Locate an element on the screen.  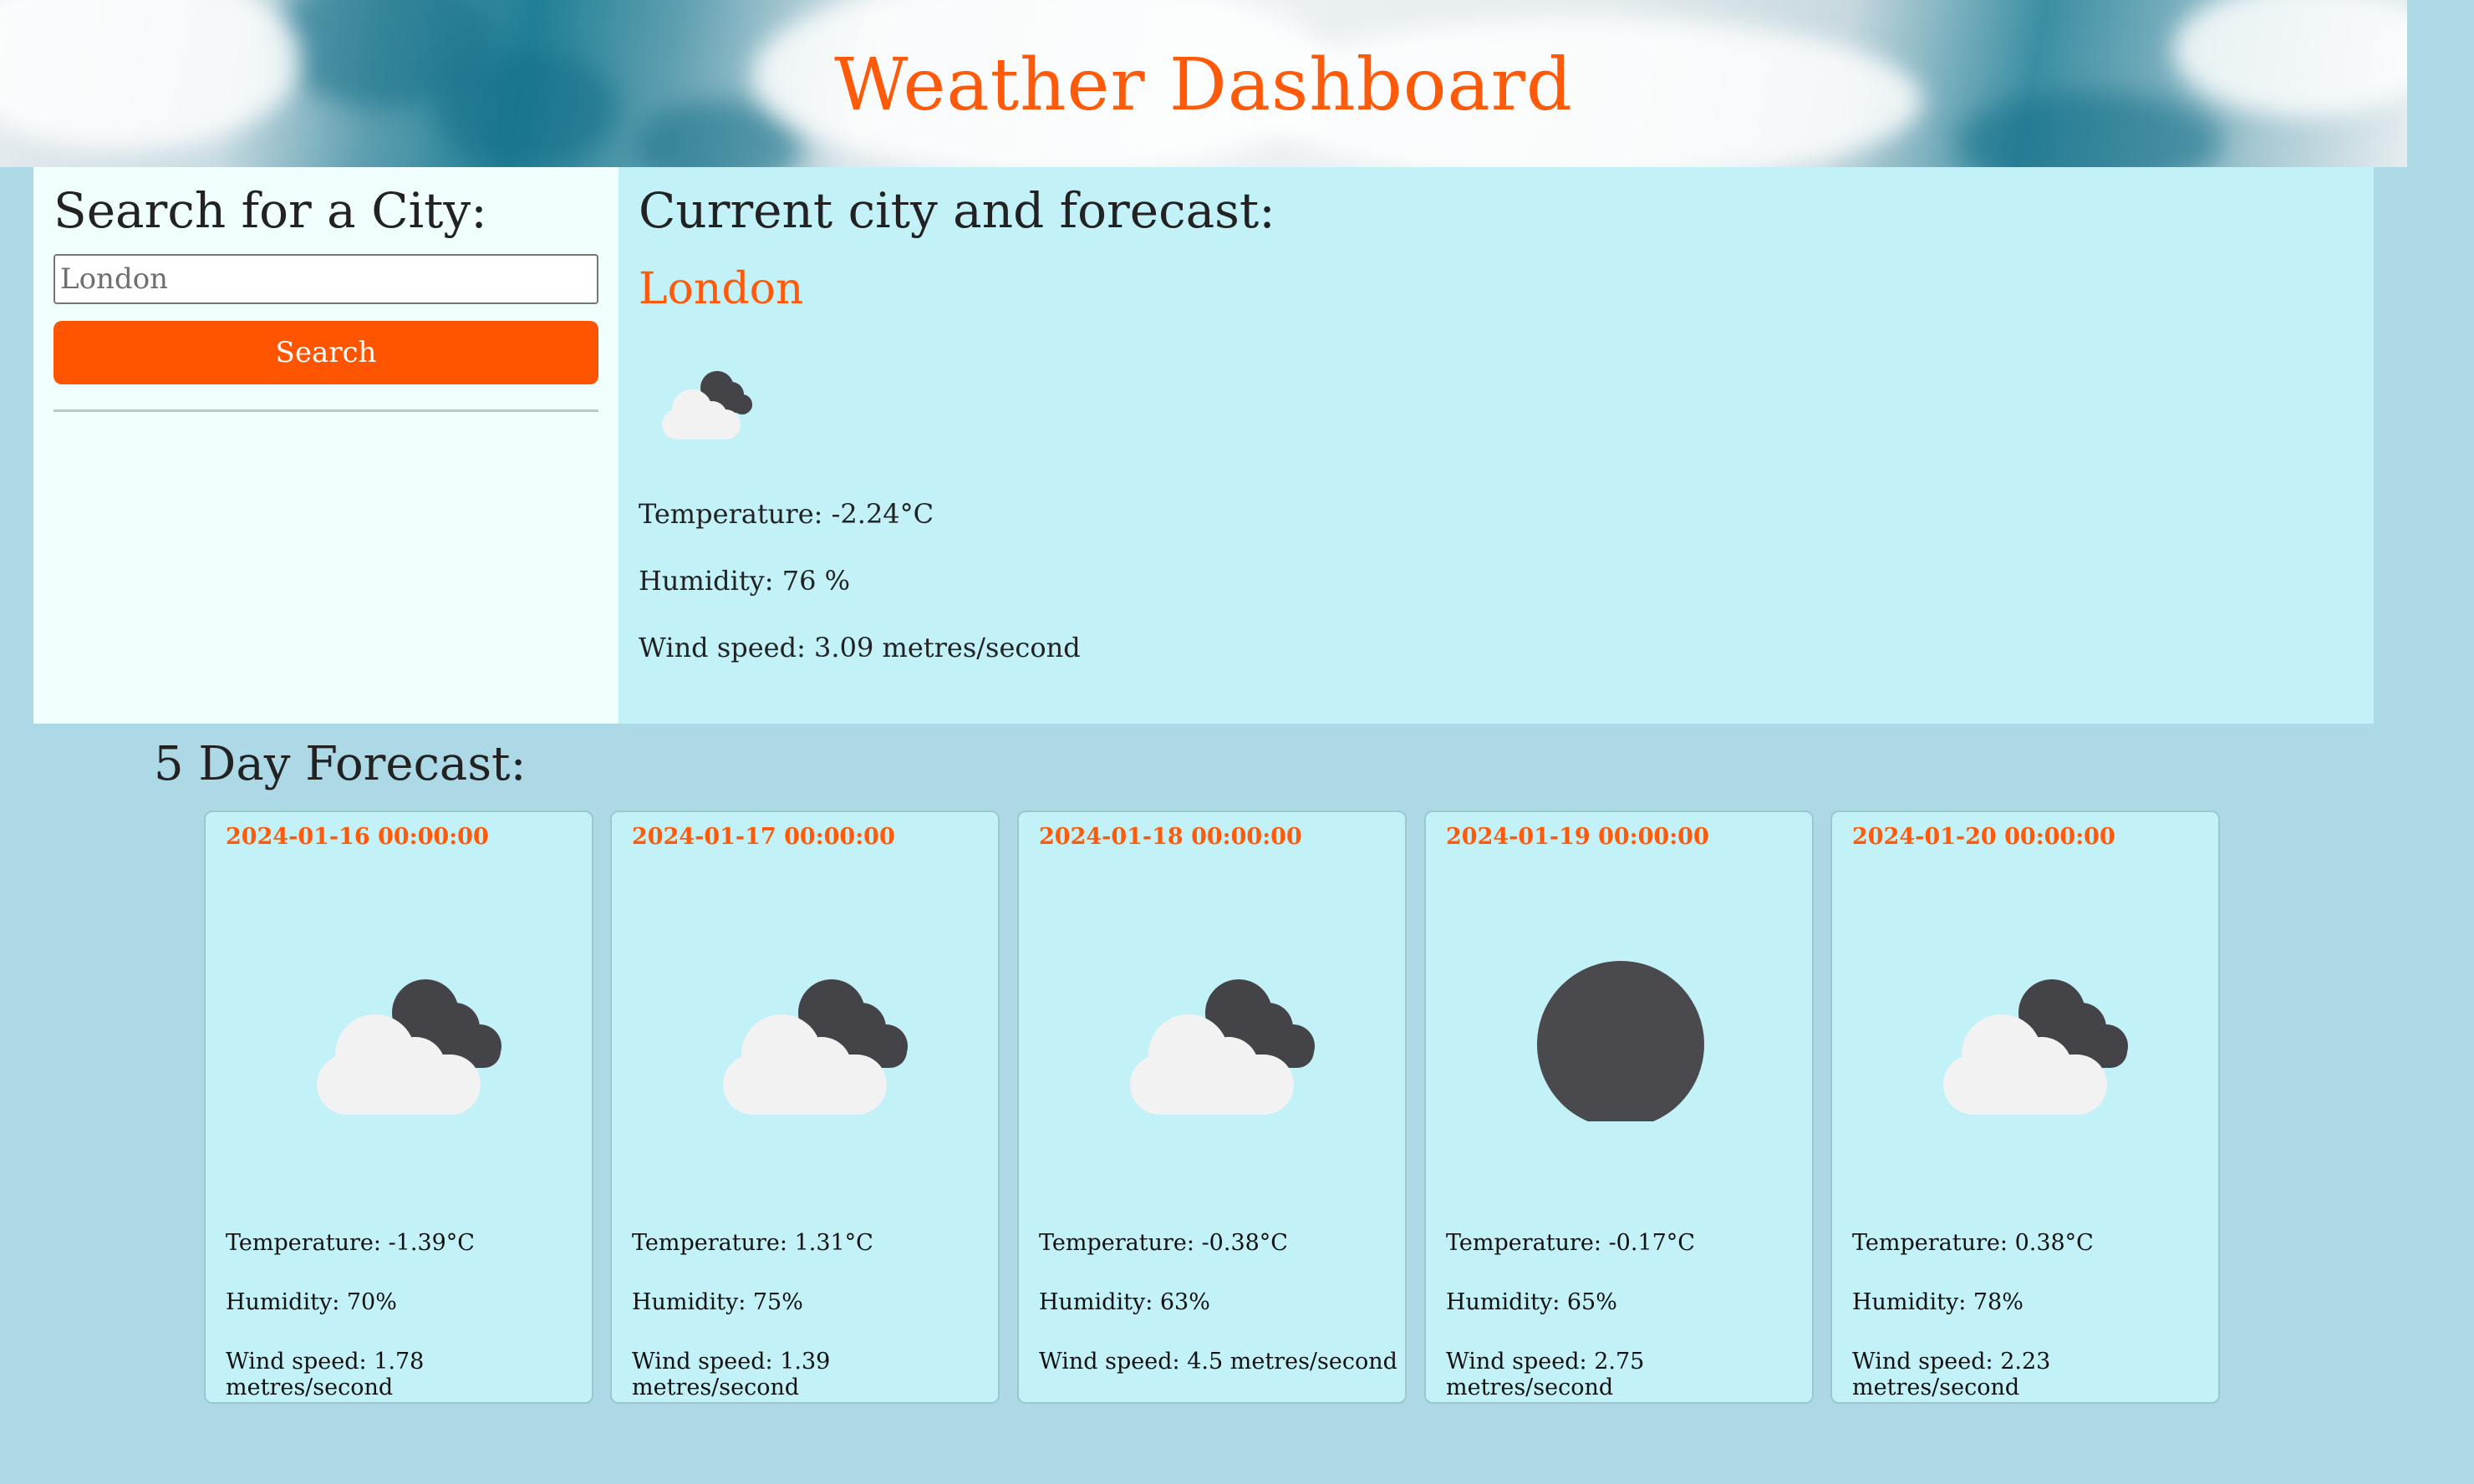
current-temperature: Temperature: -2.24°C is located at coordinates (786, 514).